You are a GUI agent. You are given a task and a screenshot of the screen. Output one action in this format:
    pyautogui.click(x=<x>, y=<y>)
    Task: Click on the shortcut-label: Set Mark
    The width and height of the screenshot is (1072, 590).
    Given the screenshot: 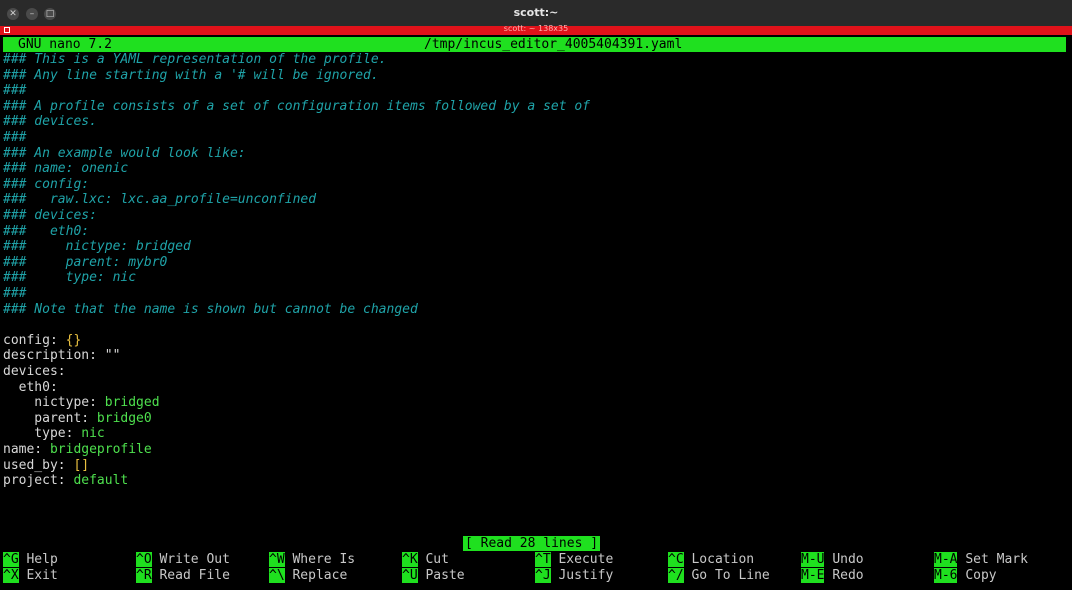 What is the action you would take?
    pyautogui.click(x=996, y=559)
    